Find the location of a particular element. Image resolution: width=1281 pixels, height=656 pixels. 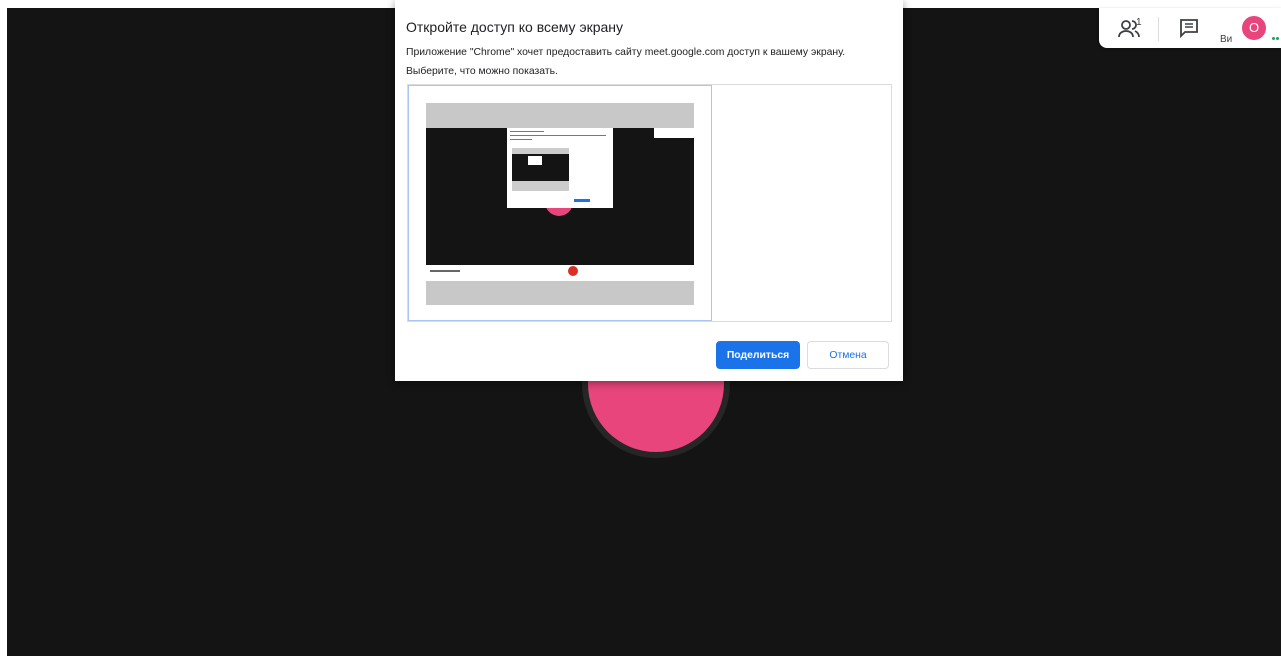

chat-icon is located at coordinates (1189, 28).